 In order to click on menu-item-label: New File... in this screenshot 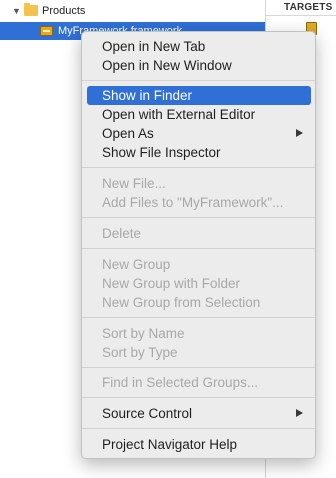, I will do `click(134, 183)`.